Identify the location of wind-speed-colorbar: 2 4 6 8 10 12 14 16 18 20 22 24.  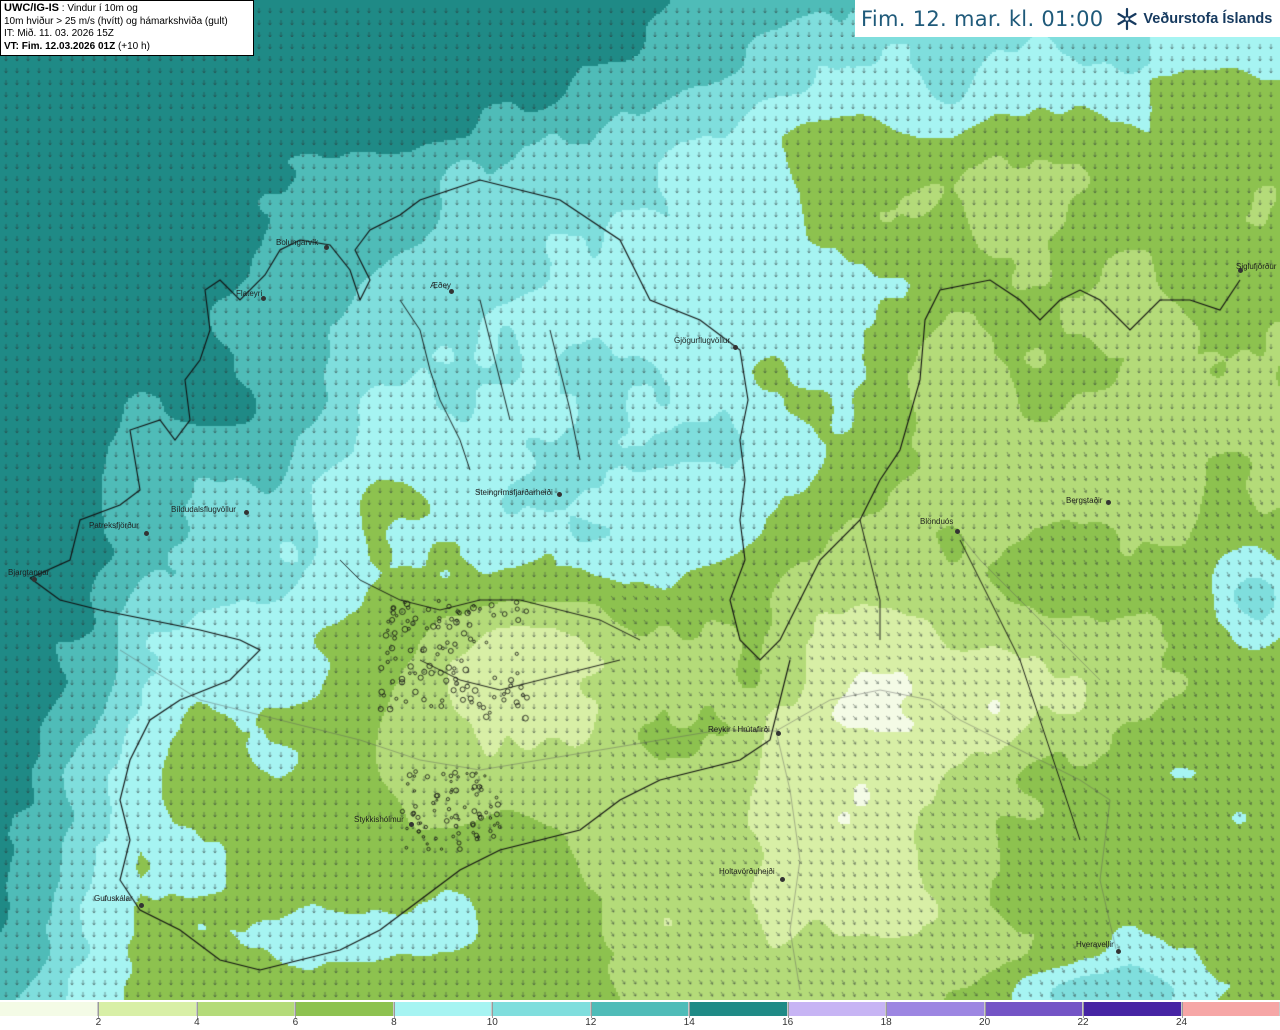
(640, 1015).